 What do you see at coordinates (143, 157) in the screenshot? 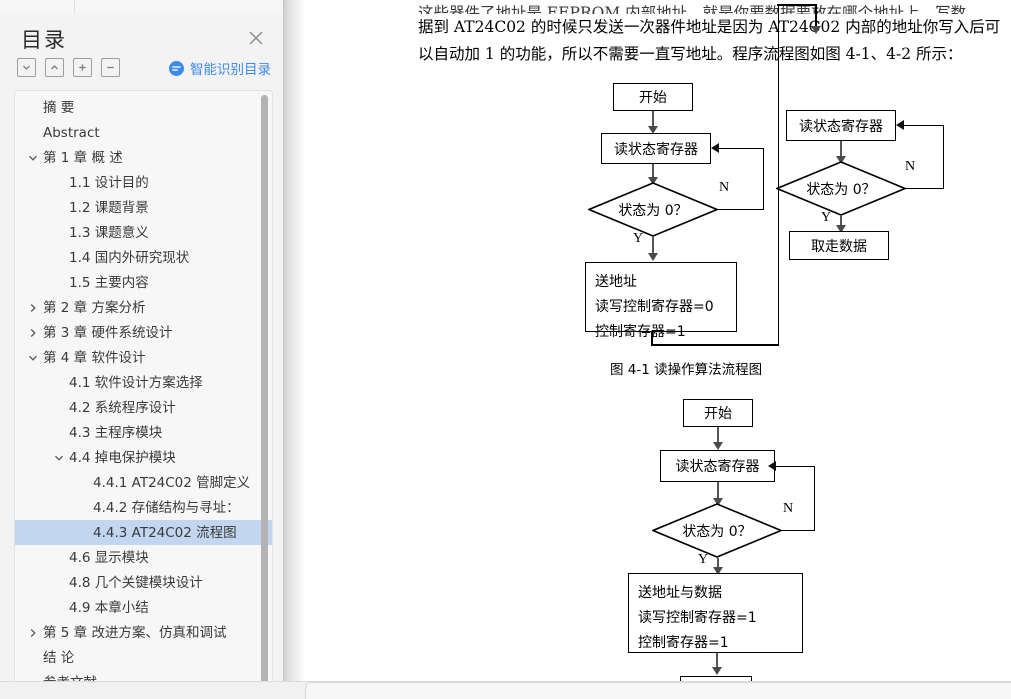
I see `outline-item: 第 1 章 概 述` at bounding box center [143, 157].